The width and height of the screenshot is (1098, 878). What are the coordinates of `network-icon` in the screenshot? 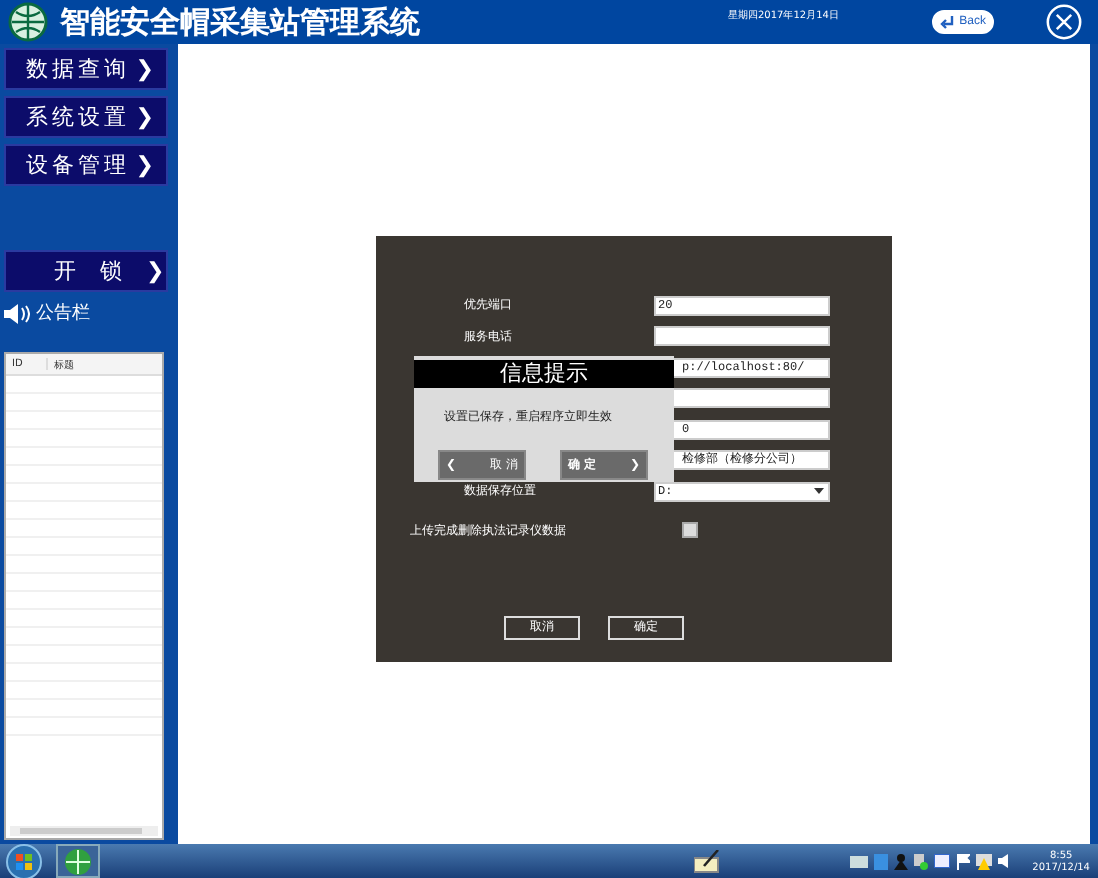 It's located at (984, 861).